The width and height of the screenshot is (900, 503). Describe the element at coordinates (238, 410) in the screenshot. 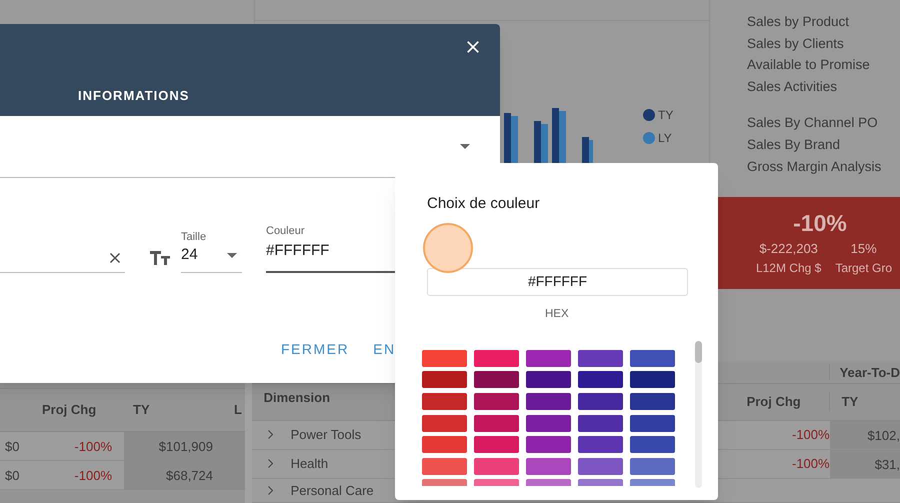

I see `column-header: L` at that location.